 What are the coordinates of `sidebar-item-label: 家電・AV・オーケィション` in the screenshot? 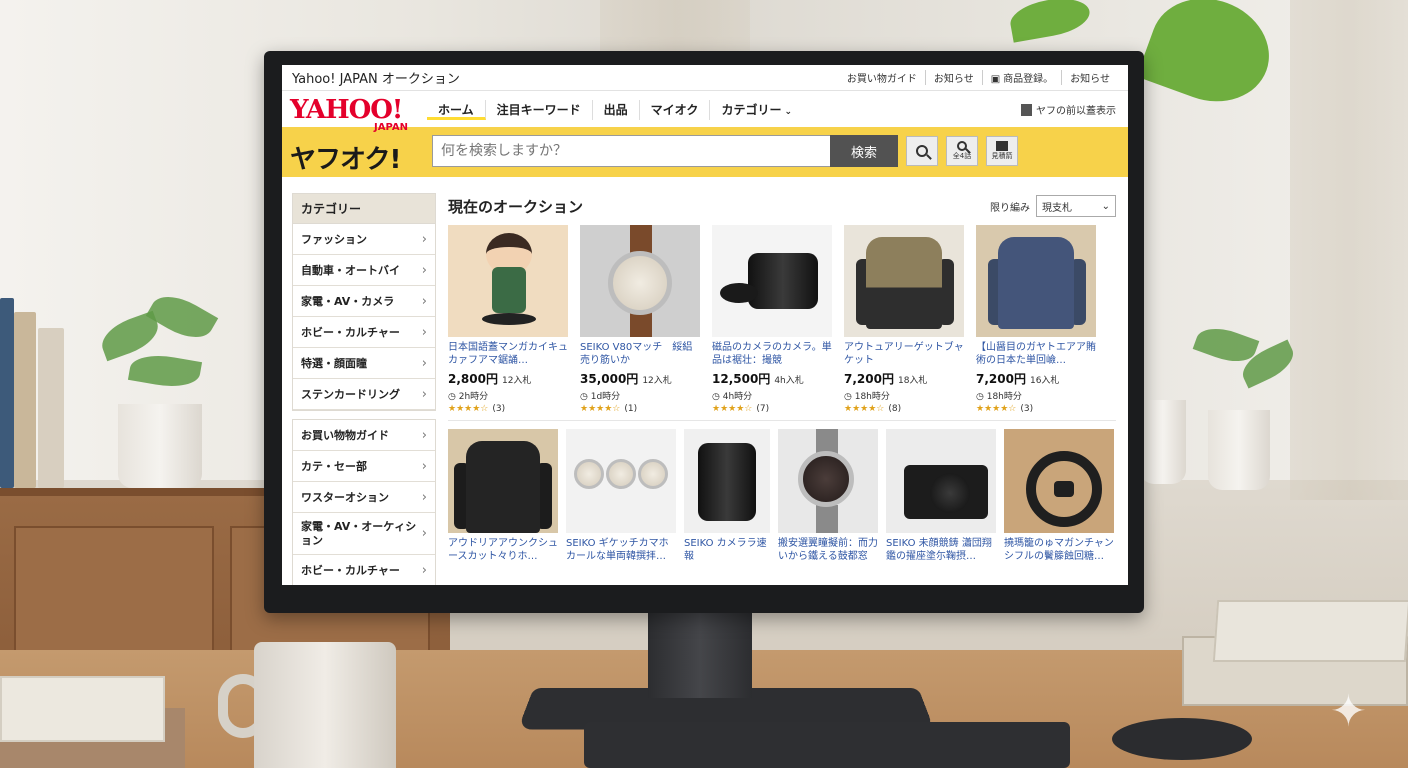 It's located at (359, 533).